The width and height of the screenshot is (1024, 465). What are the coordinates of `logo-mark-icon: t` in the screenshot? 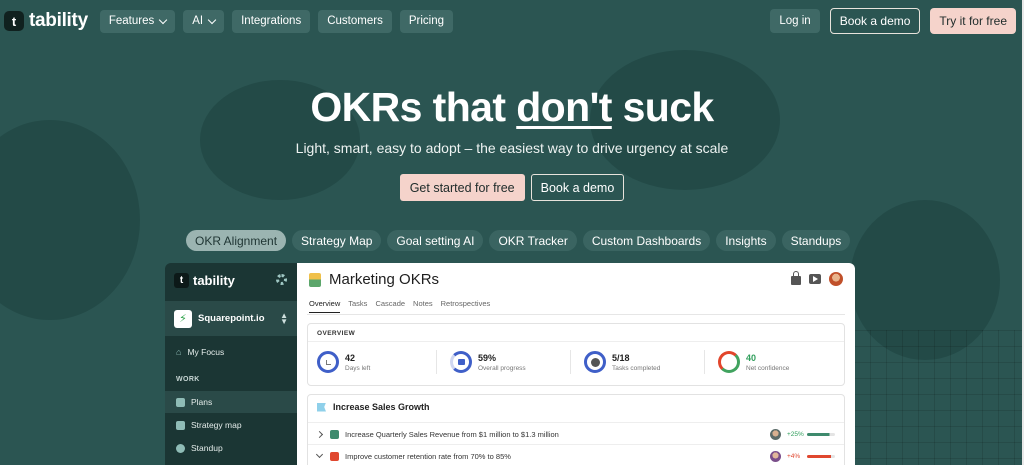 It's located at (14, 21).